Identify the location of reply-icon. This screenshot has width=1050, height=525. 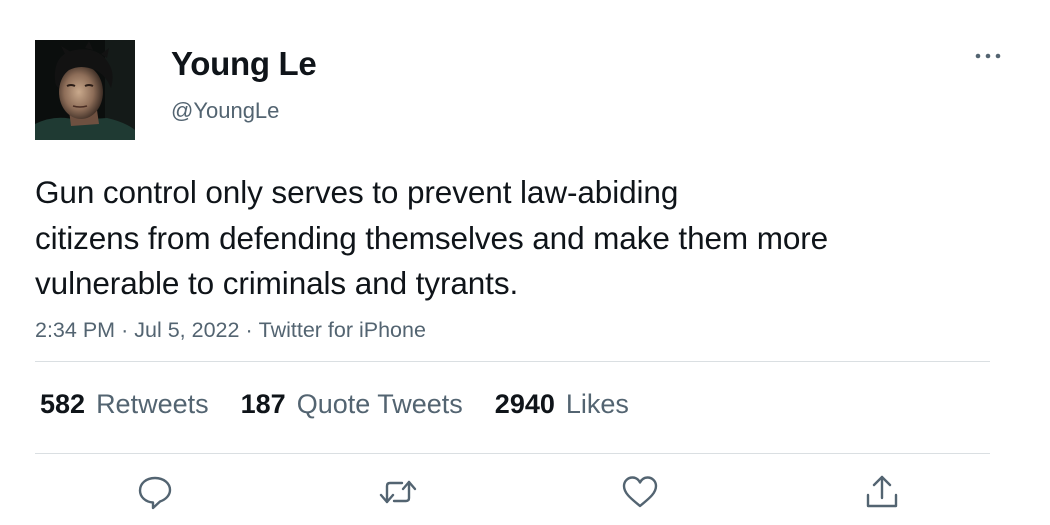
(155, 493).